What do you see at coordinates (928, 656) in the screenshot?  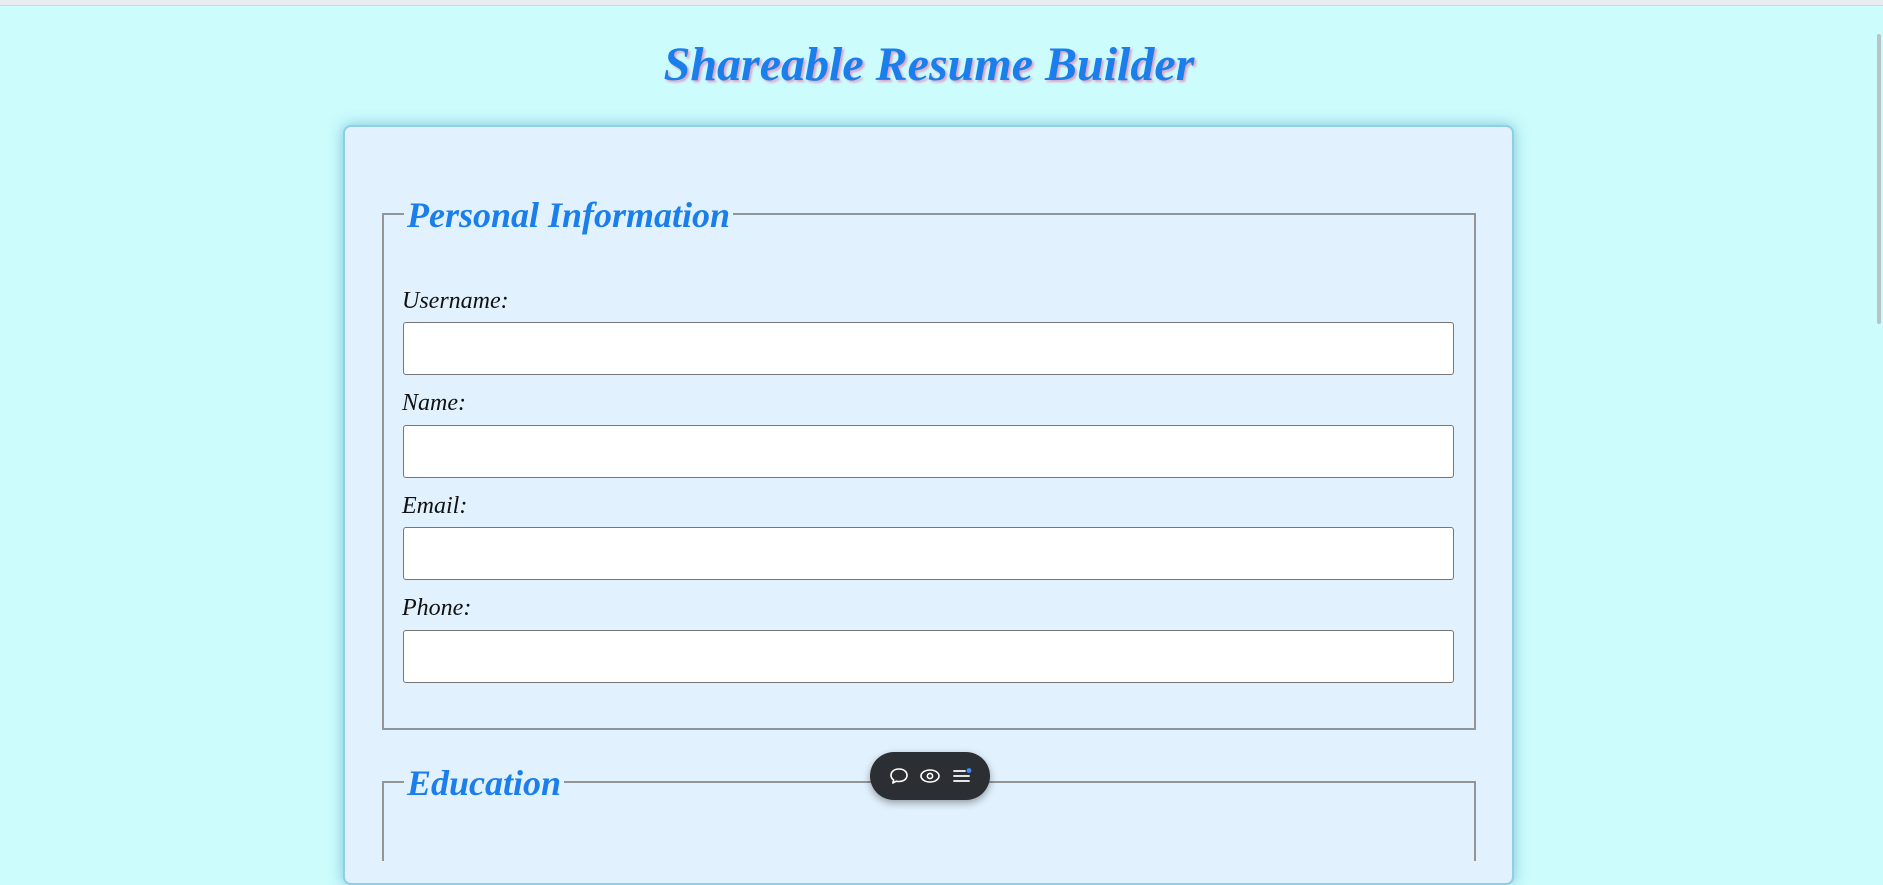 I see `phone-input` at bounding box center [928, 656].